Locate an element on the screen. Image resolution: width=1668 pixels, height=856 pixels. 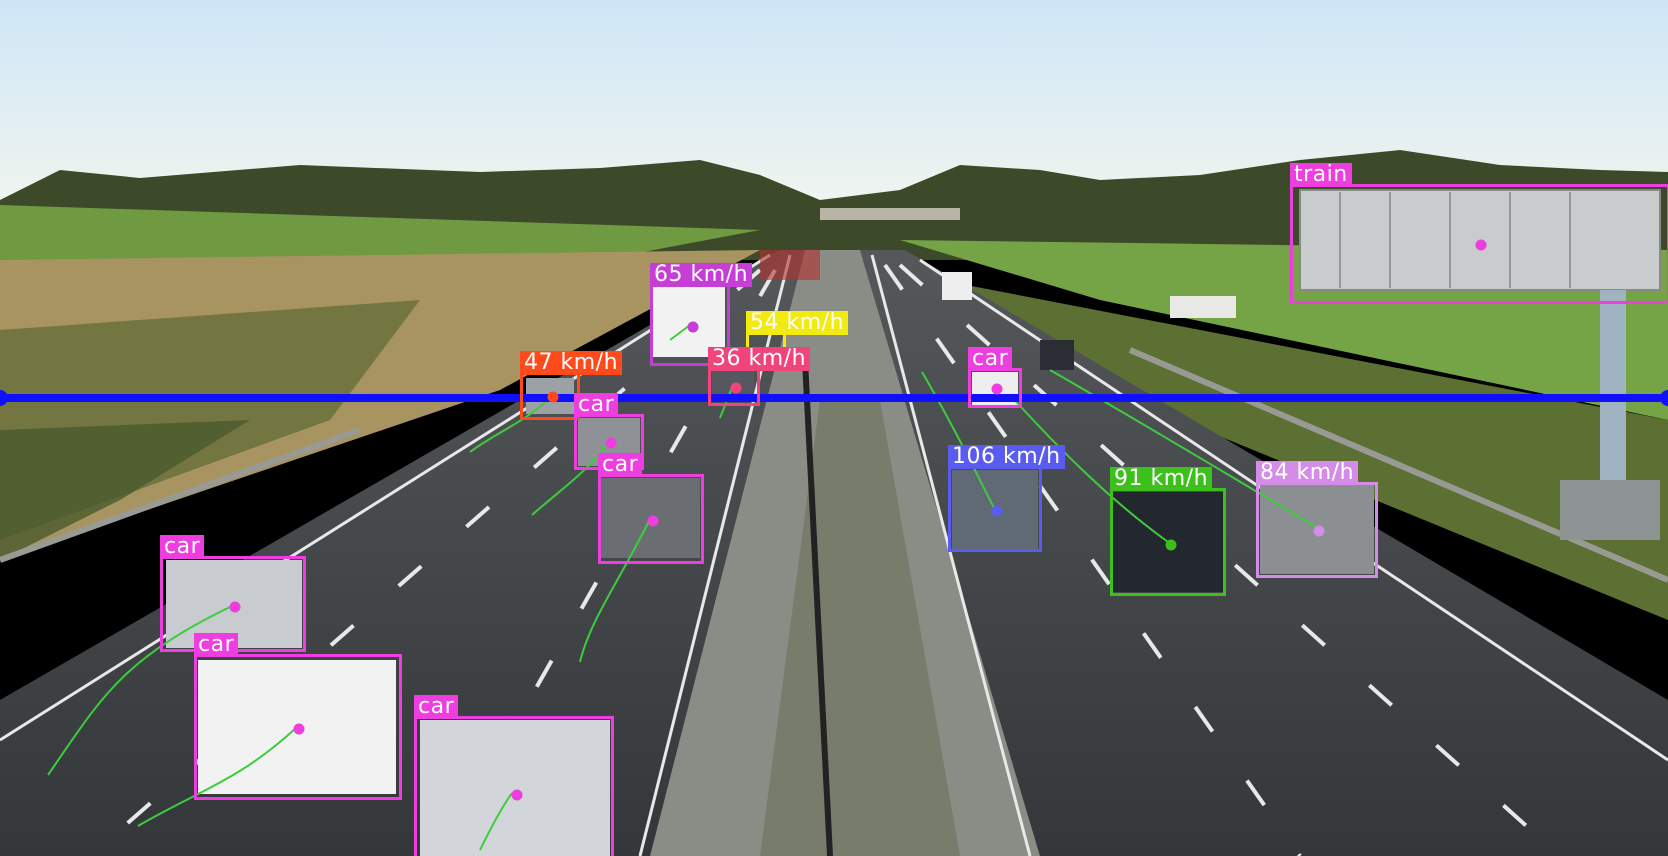
counting-line is located at coordinates (834, 398).